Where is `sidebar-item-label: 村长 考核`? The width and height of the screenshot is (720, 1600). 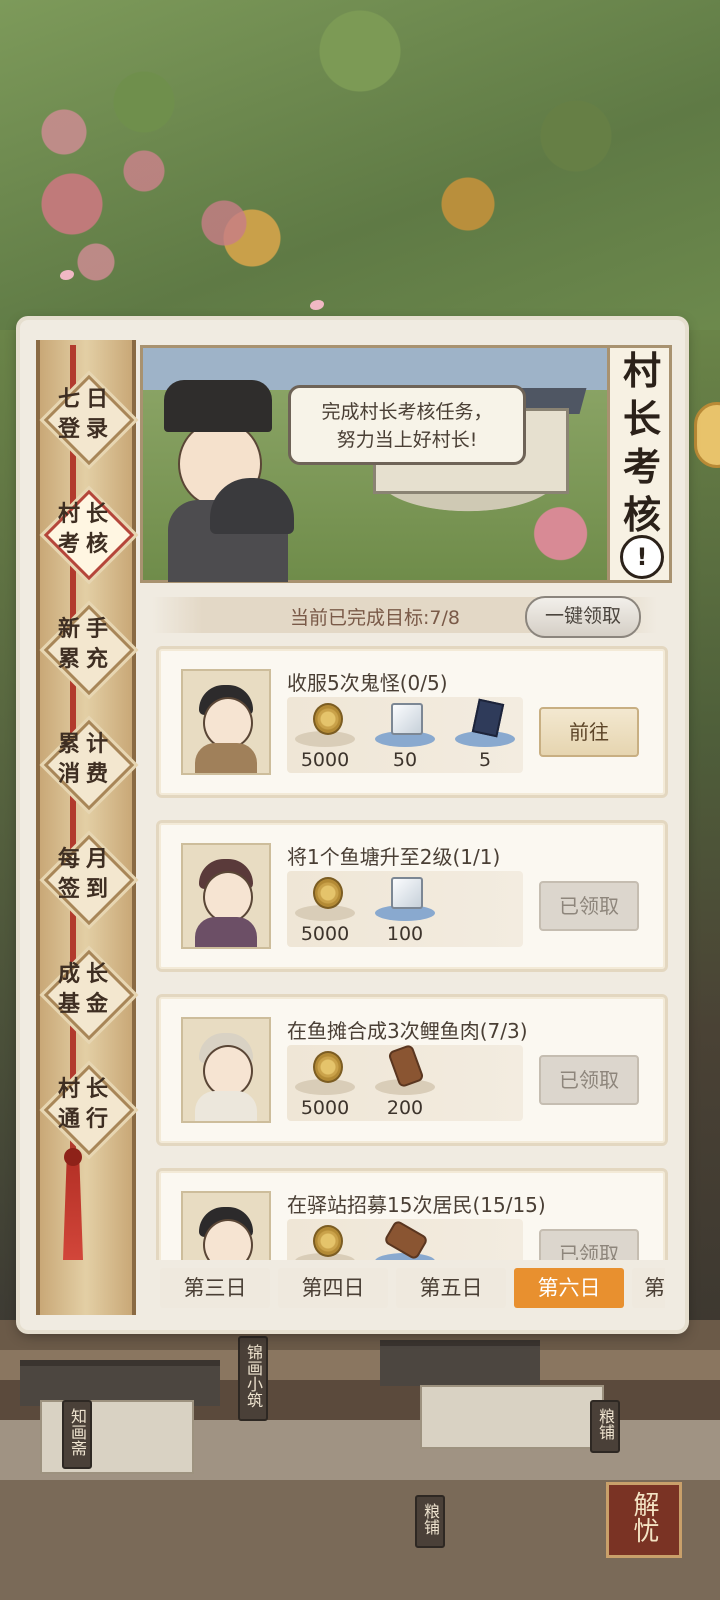
sidebar-item-label: 村长 考核 is located at coordinates (86, 529).